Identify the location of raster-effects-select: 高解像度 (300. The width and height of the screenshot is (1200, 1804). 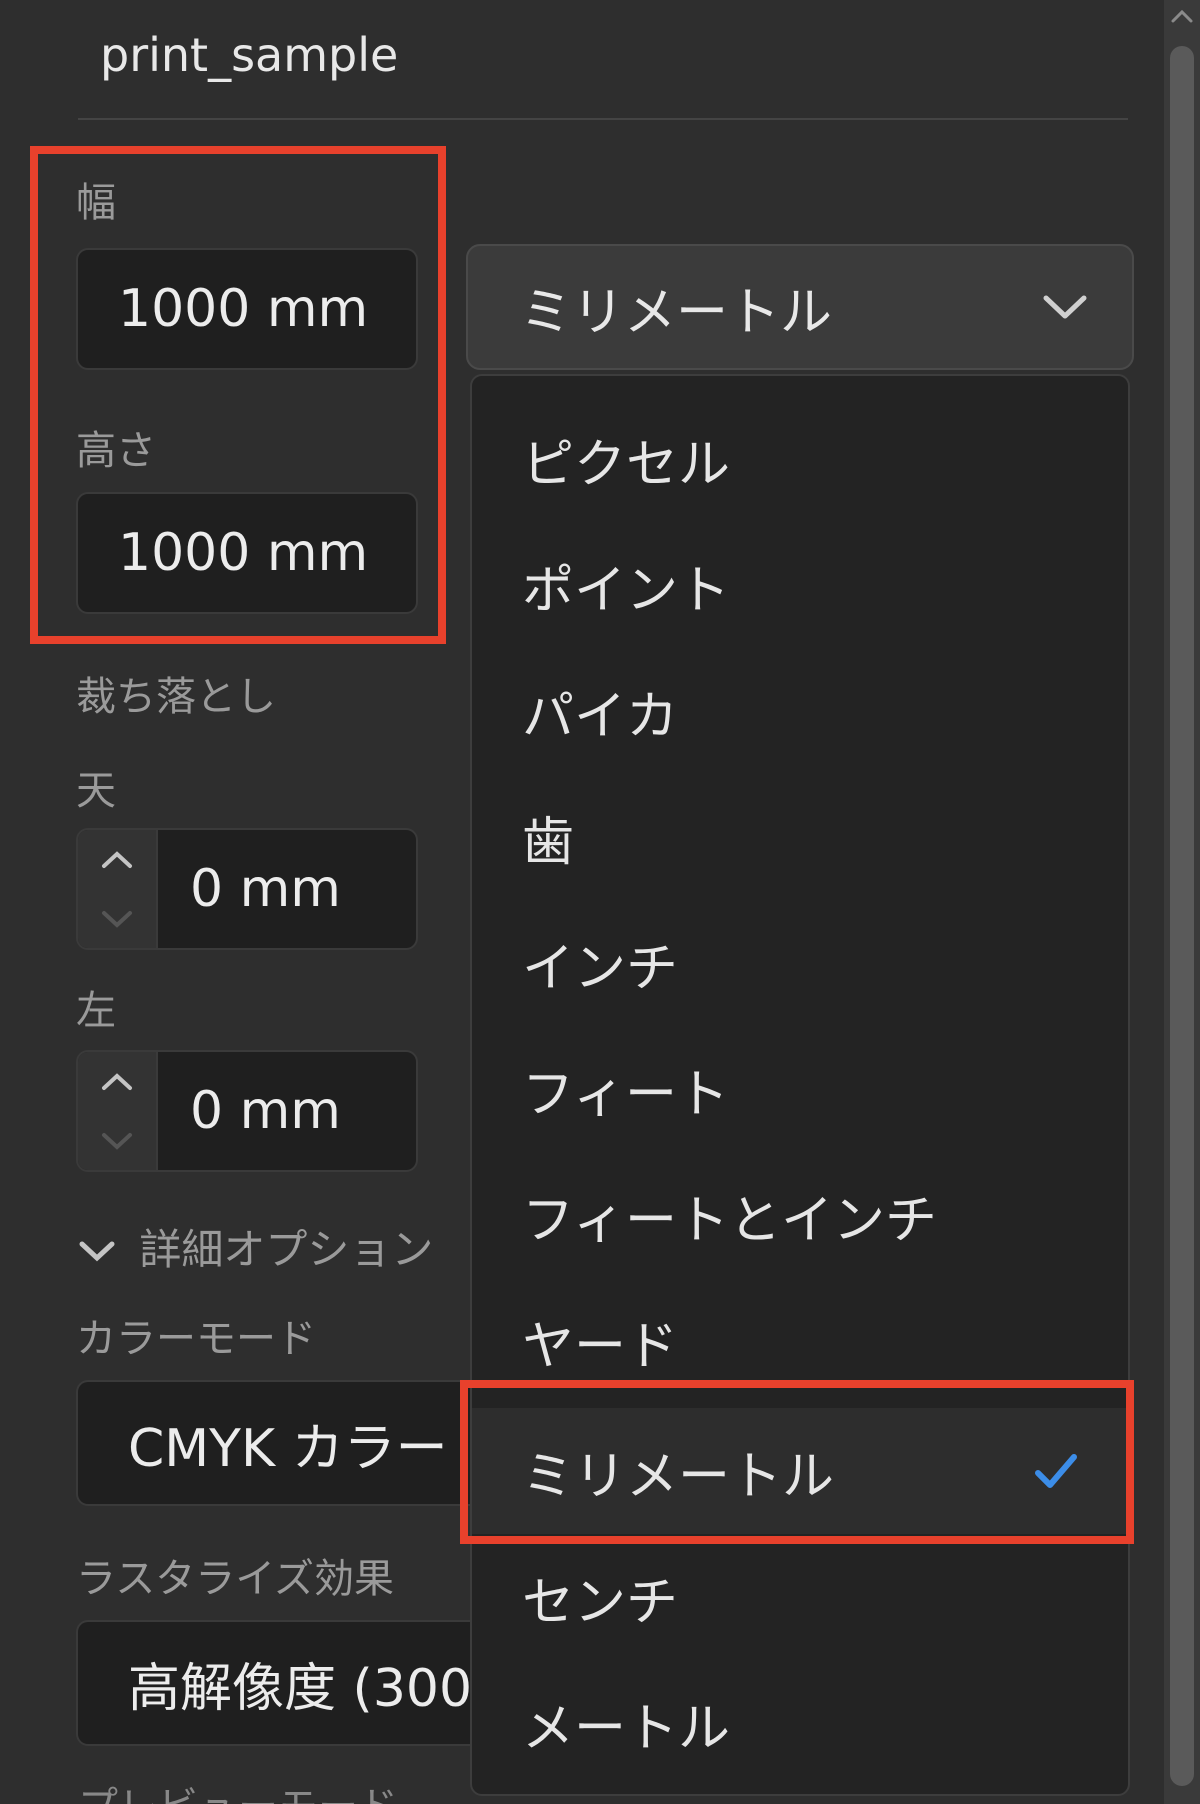
(273, 1683).